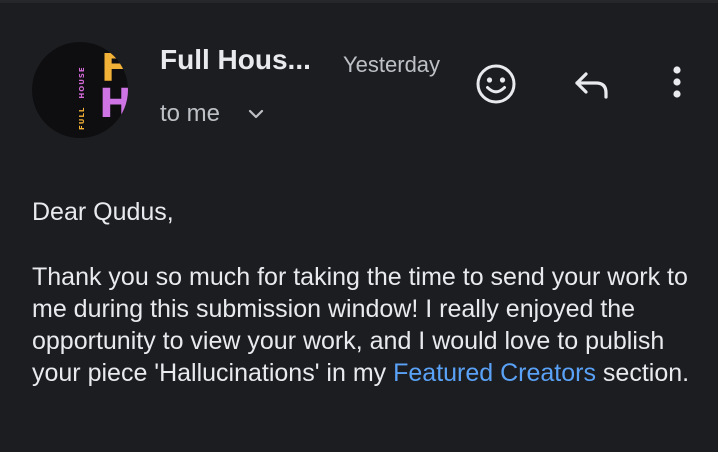 This screenshot has width=718, height=452. What do you see at coordinates (392, 64) in the screenshot?
I see `message-date: Yesterday` at bounding box center [392, 64].